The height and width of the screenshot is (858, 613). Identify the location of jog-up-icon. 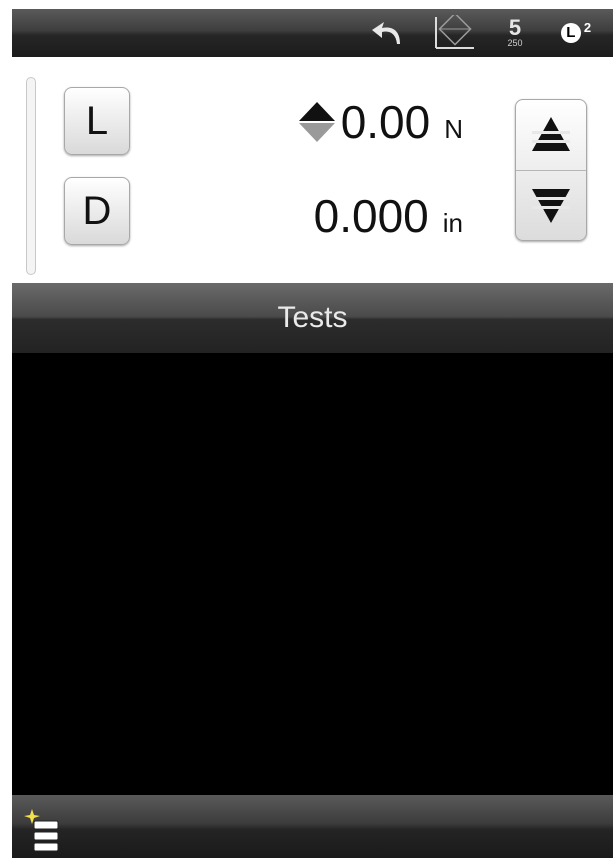
(551, 134).